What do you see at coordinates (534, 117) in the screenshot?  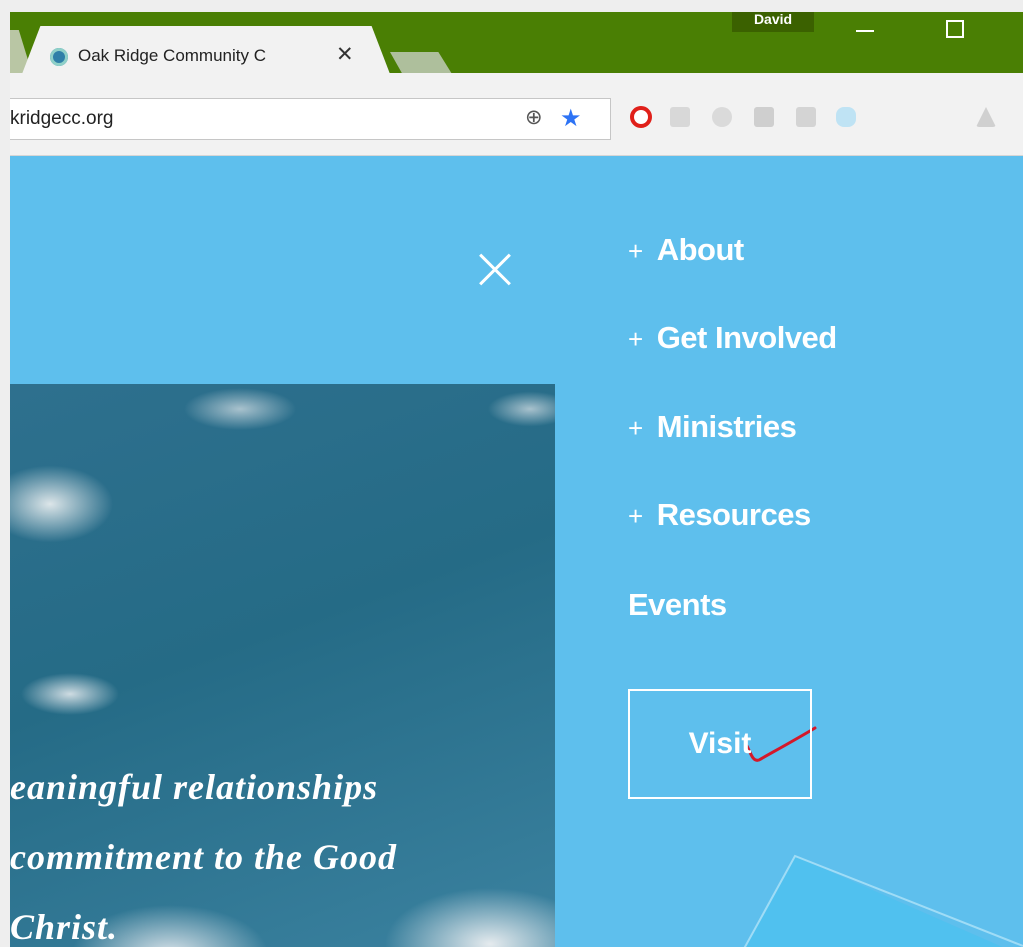 I see `zoom-icon: ⊕` at bounding box center [534, 117].